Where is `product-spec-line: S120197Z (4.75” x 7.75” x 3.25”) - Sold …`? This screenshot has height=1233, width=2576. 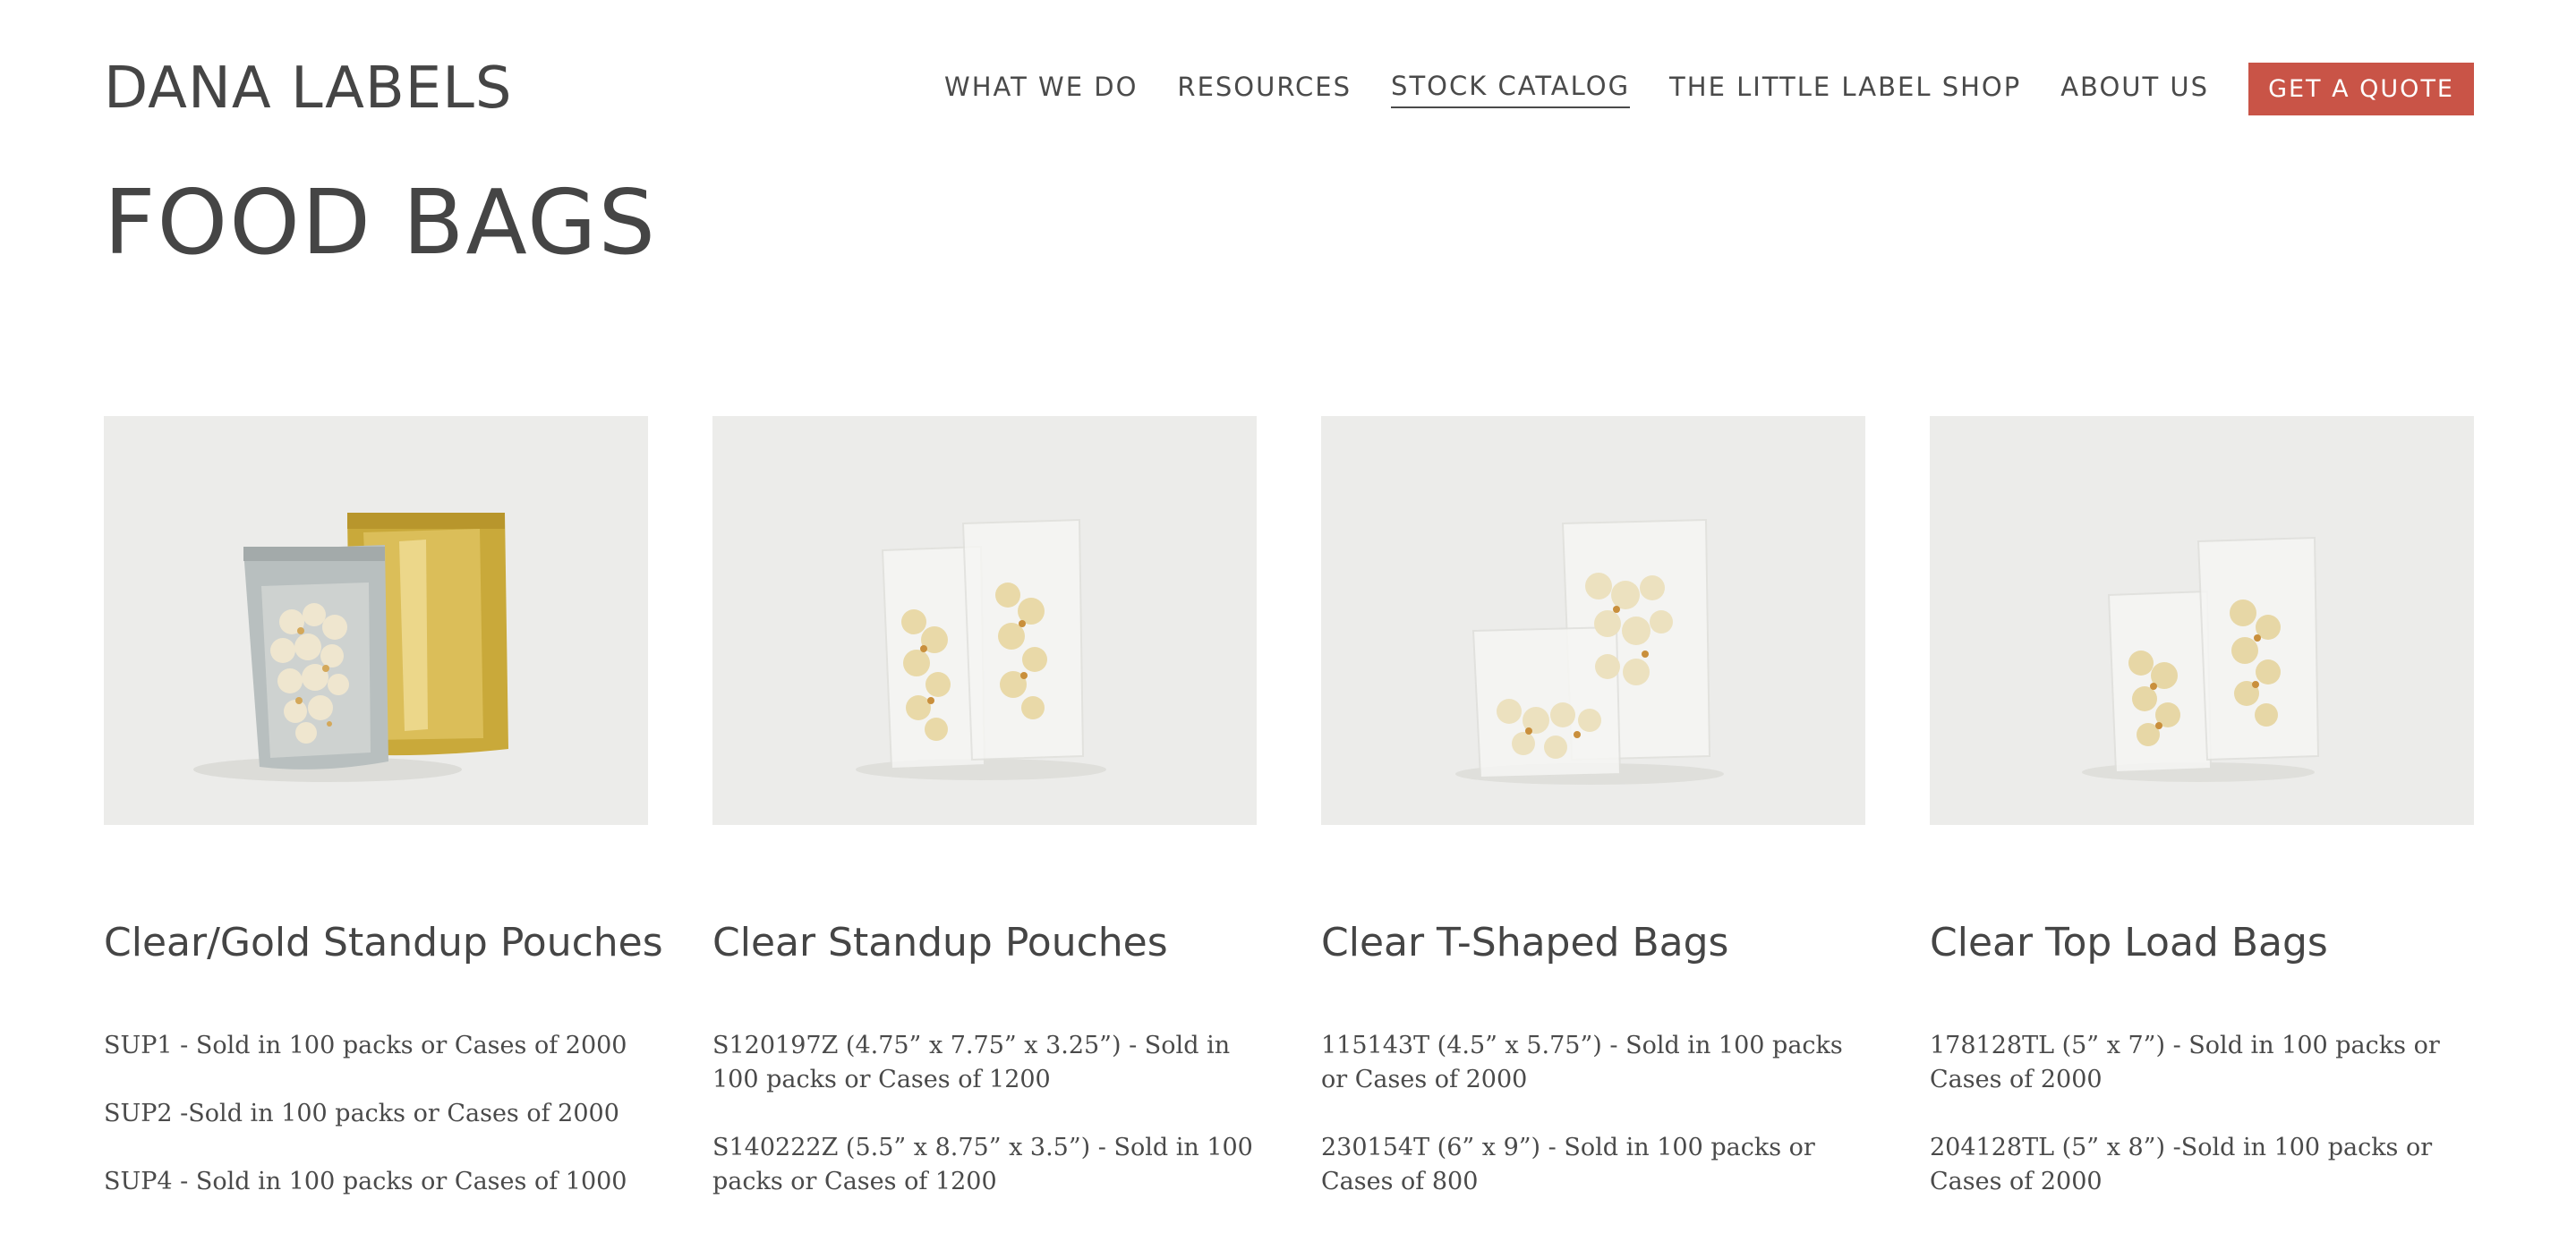 product-spec-line: S120197Z (4.75” x 7.75” x 3.25”) - Sold … is located at coordinates (971, 1062).